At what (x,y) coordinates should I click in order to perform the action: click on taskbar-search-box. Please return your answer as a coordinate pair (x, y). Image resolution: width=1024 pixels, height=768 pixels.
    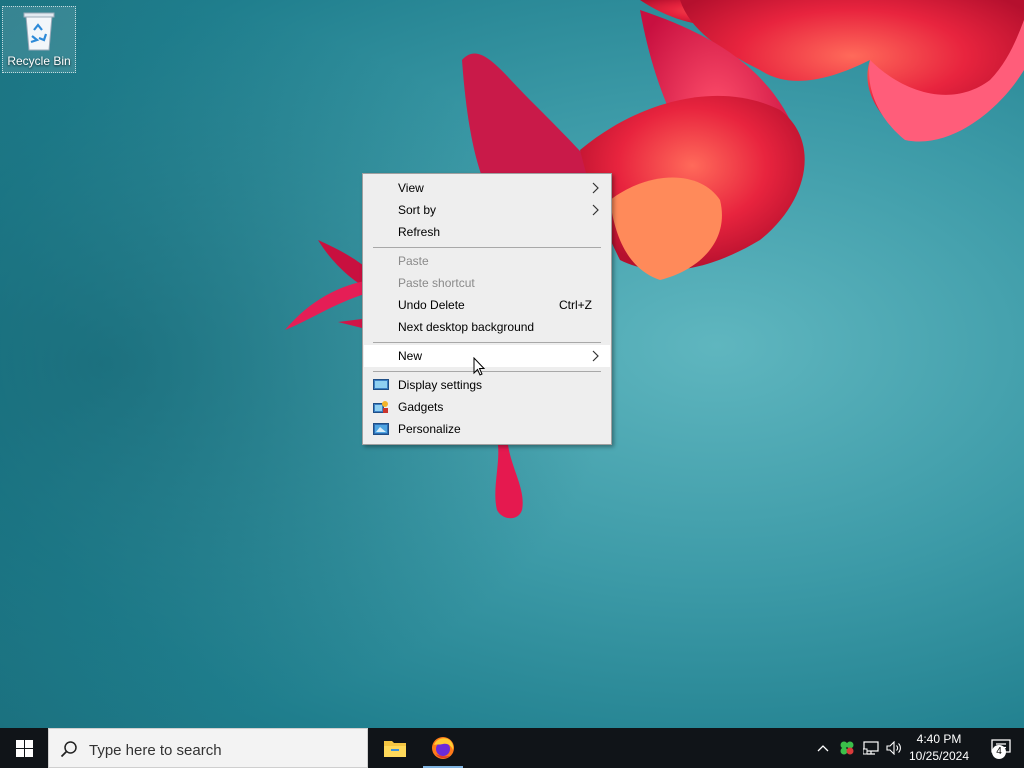
    Looking at the image, I should click on (208, 748).